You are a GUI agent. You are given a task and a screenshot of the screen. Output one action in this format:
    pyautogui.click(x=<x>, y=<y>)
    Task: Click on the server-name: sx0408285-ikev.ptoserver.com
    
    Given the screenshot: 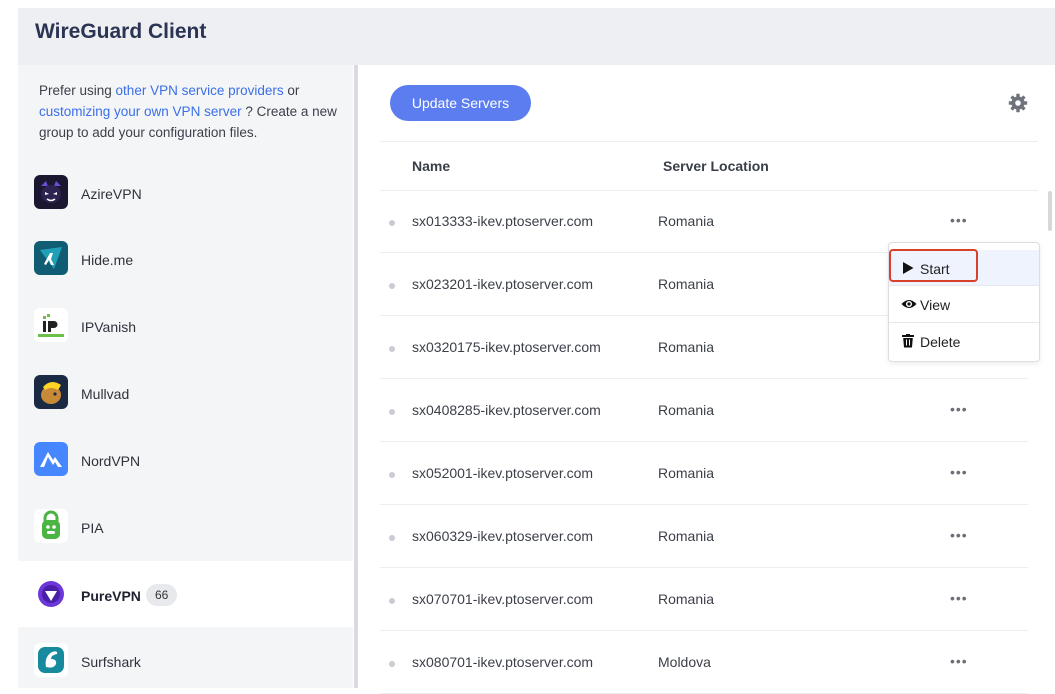 What is the action you would take?
    pyautogui.click(x=506, y=410)
    